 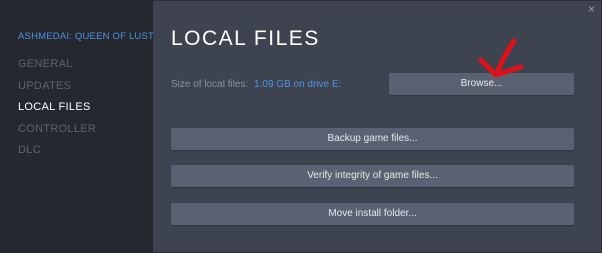 I want to click on local-files-size: Size of local files: 1.09 GB on drive E:, so click(x=256, y=84).